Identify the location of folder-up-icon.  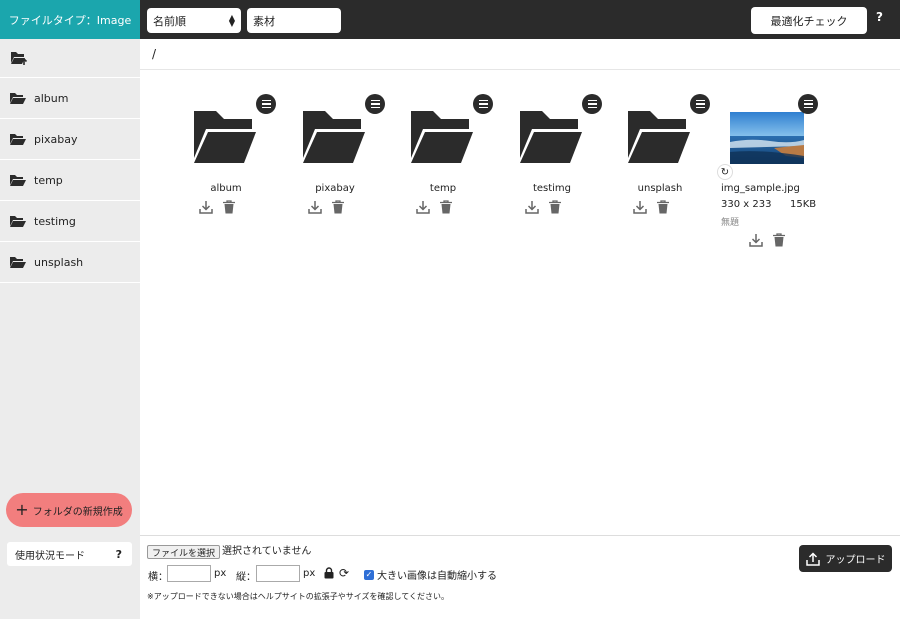
(19, 58).